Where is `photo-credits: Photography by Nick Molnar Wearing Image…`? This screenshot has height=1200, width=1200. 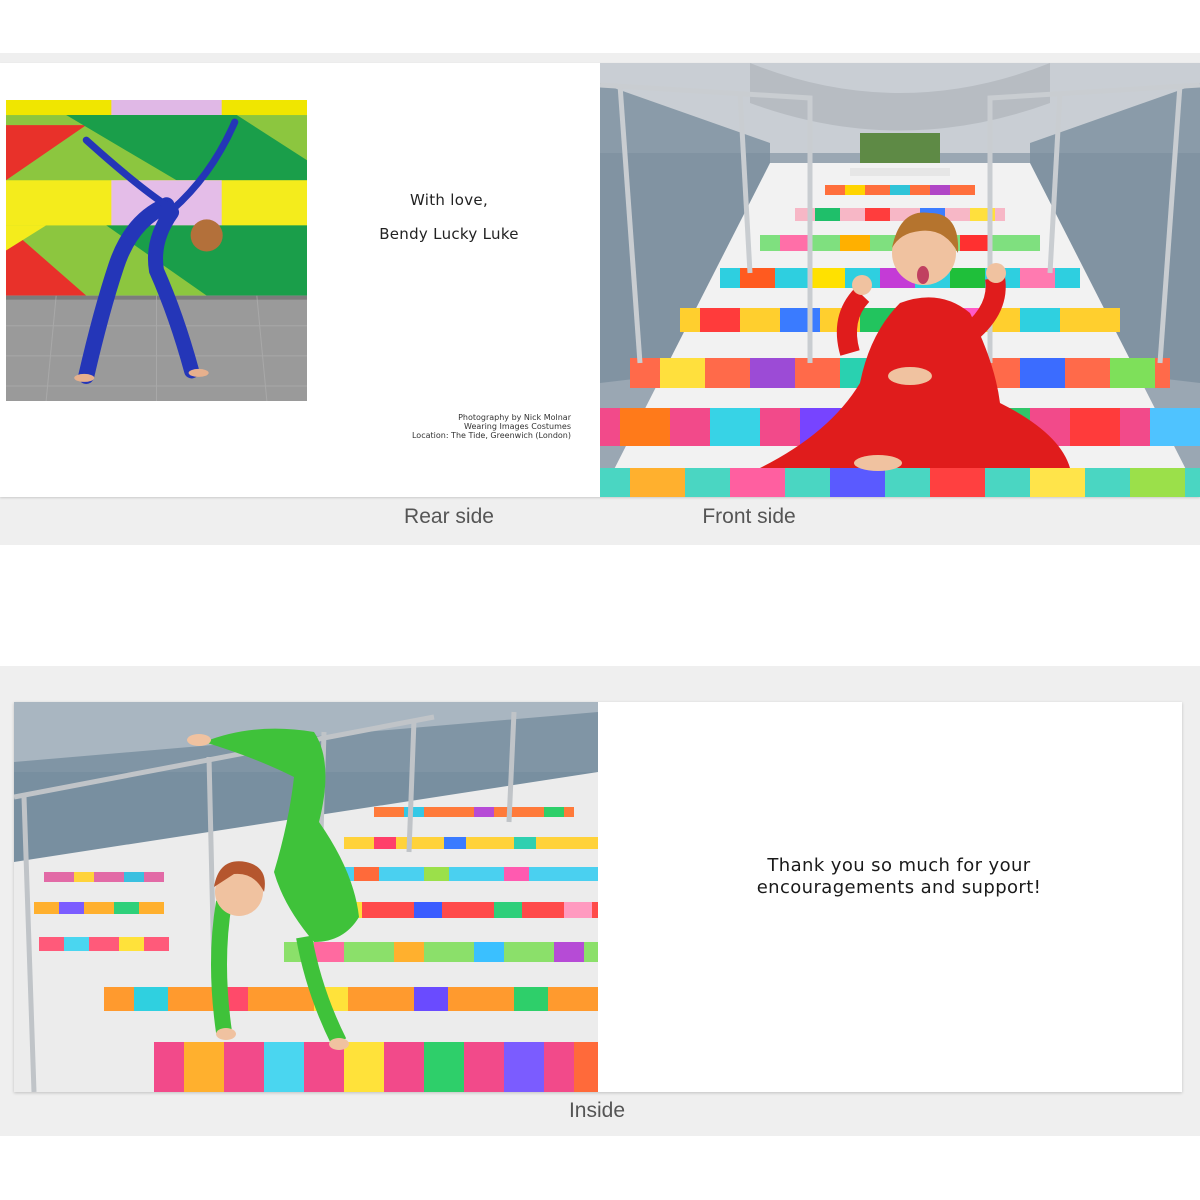 photo-credits: Photography by Nick Molnar Wearing Image… is located at coordinates (491, 426).